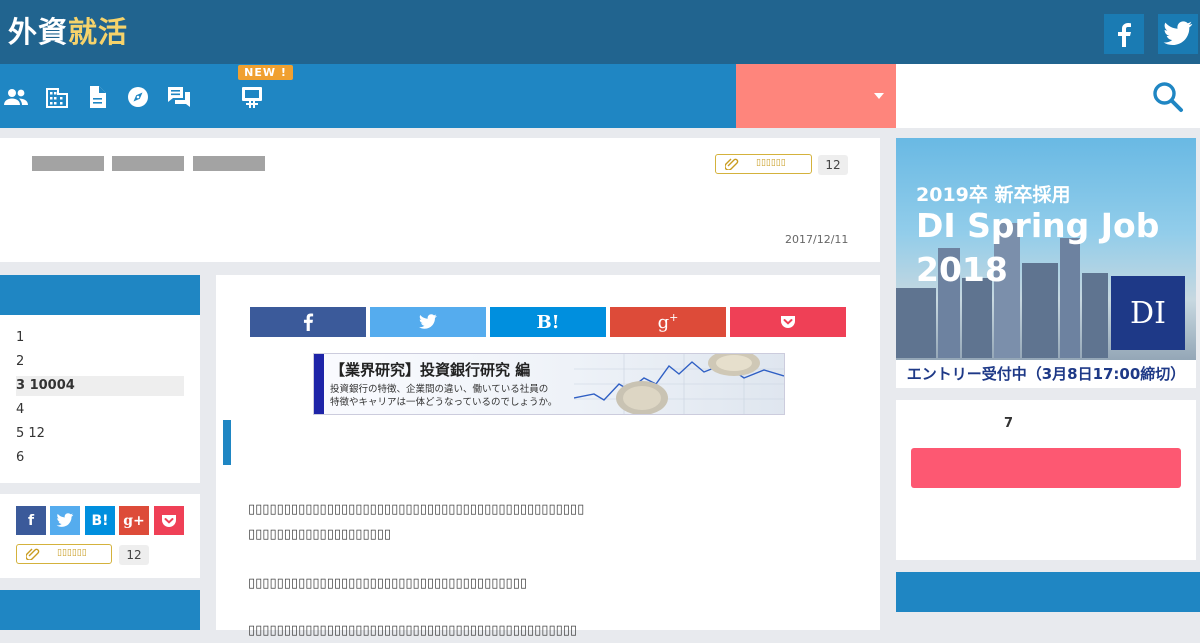  What do you see at coordinates (1168, 97) in the screenshot?
I see `search-icon` at bounding box center [1168, 97].